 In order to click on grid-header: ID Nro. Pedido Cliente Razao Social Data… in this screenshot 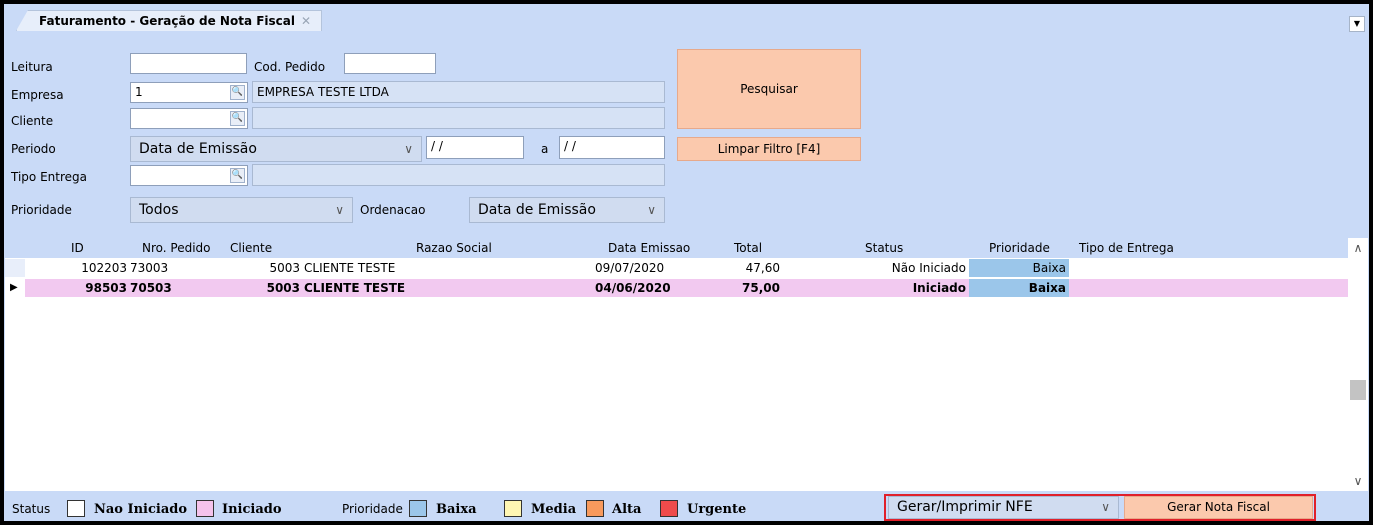, I will do `click(676, 248)`.